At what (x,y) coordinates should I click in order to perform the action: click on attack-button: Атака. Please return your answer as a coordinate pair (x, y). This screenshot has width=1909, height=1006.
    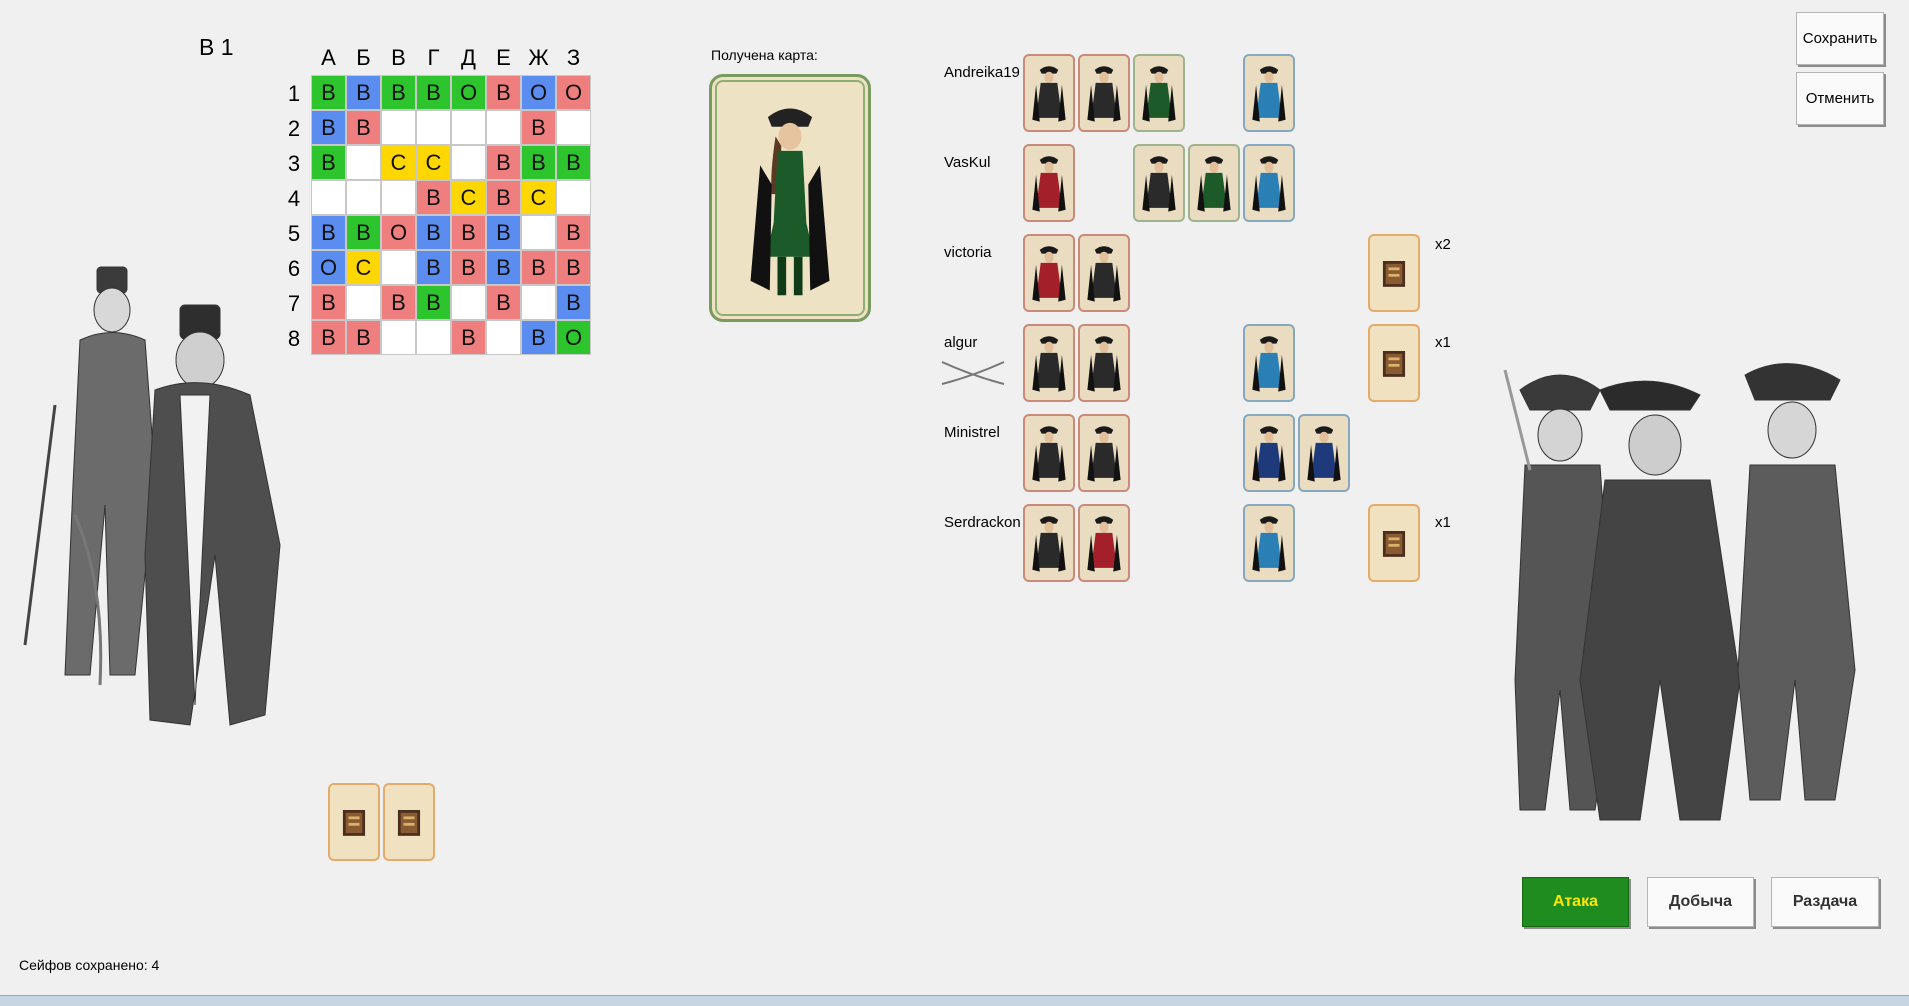
    Looking at the image, I should click on (1575, 902).